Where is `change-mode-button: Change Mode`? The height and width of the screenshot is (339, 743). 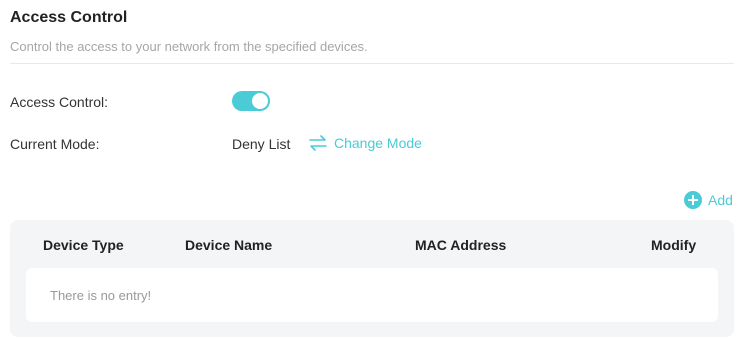 change-mode-button: Change Mode is located at coordinates (365, 143).